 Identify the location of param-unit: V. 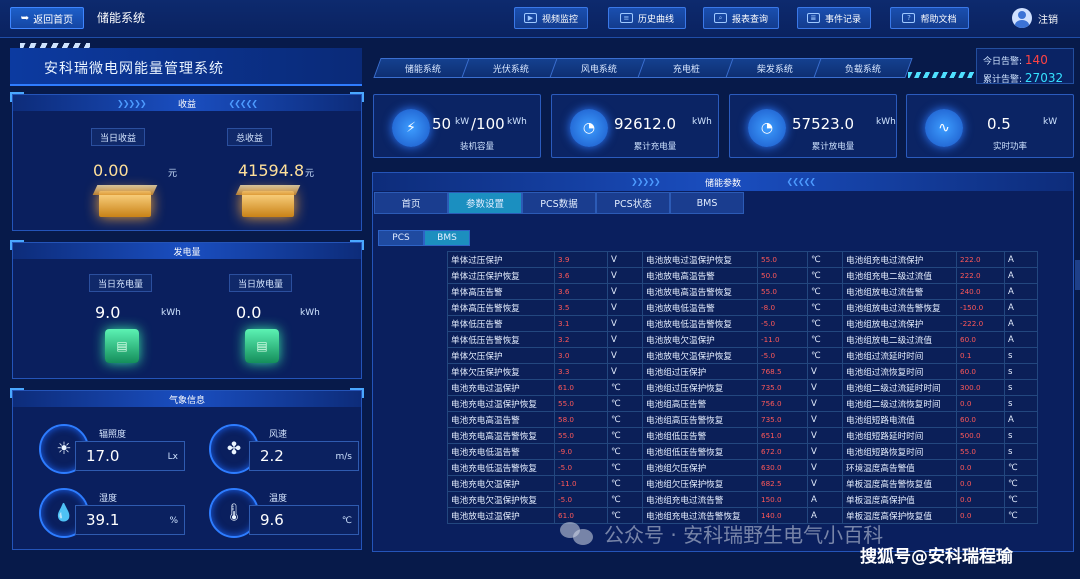
(825, 451).